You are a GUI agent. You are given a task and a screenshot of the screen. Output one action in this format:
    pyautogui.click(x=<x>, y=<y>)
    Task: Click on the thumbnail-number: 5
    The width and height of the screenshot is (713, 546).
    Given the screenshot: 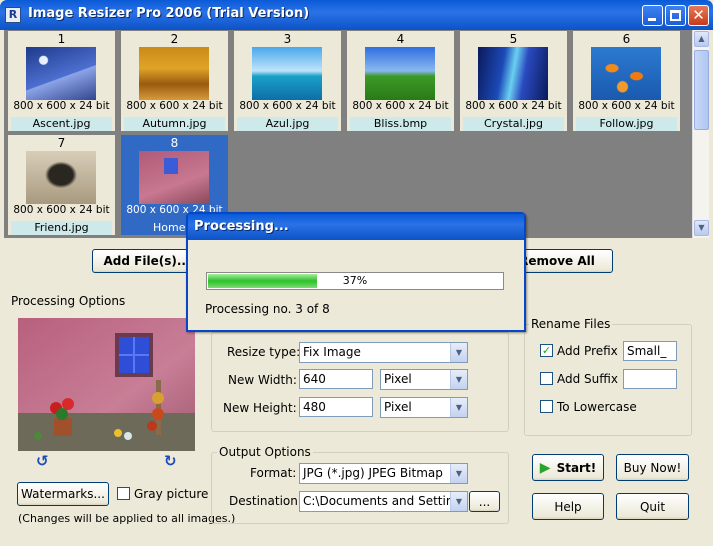 What is the action you would take?
    pyautogui.click(x=513, y=39)
    